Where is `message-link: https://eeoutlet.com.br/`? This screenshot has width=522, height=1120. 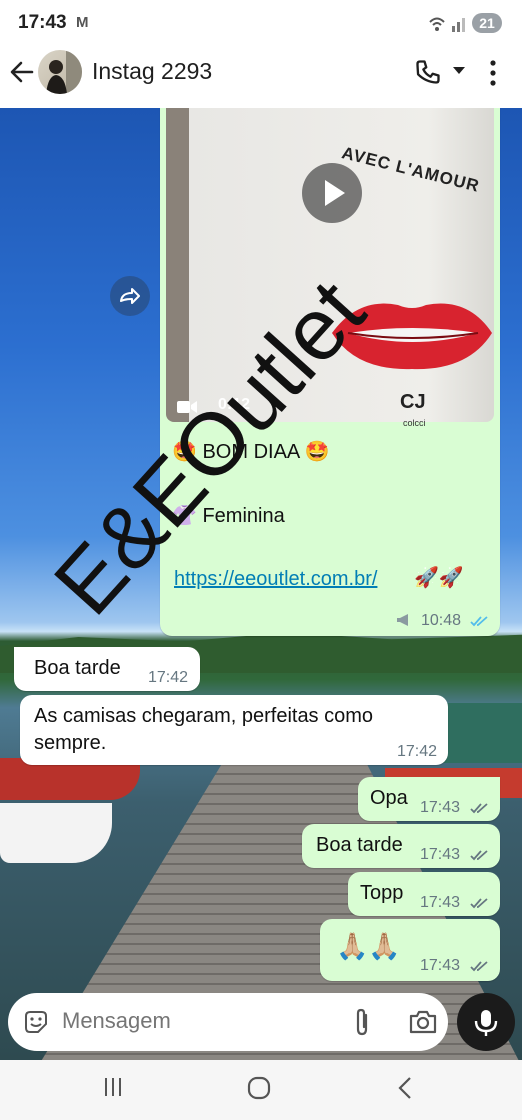
message-link: https://eeoutlet.com.br/ is located at coordinates (275, 579).